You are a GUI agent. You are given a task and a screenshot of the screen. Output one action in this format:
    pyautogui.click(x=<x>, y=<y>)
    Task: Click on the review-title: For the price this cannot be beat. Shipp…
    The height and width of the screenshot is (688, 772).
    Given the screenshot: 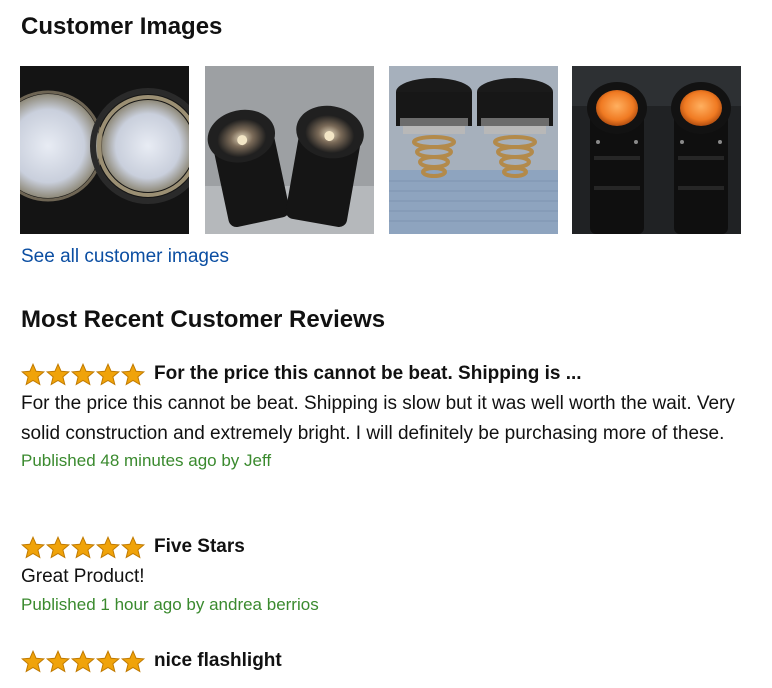 What is the action you would take?
    pyautogui.click(x=368, y=374)
    